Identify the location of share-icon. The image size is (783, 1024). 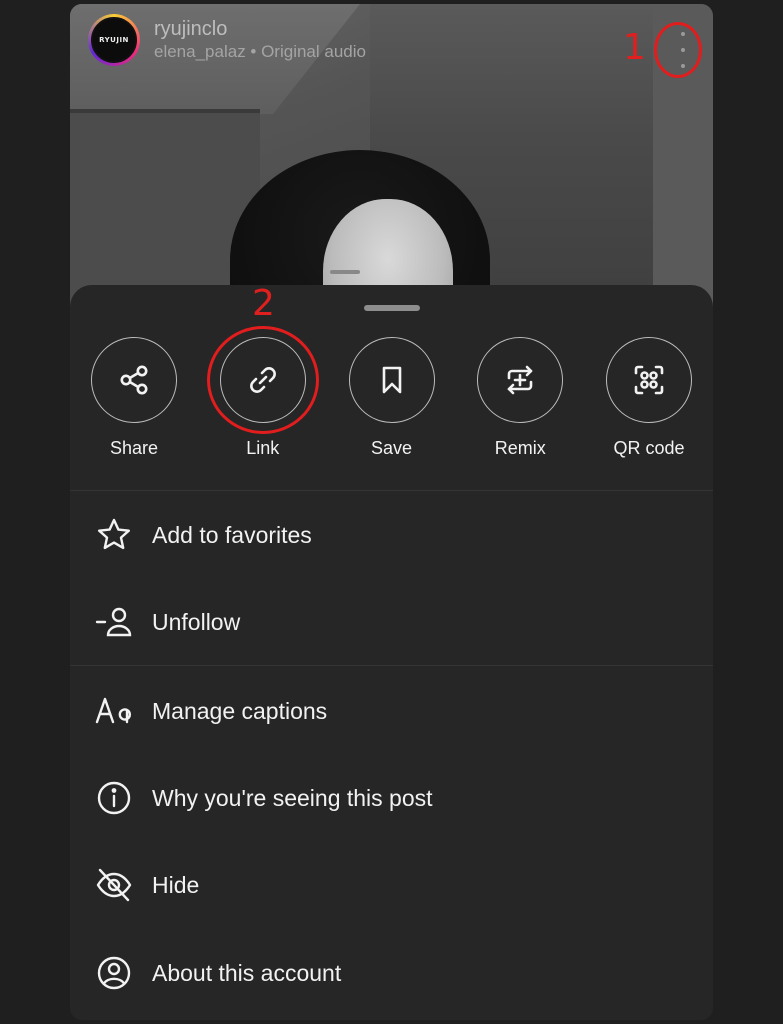
(134, 380).